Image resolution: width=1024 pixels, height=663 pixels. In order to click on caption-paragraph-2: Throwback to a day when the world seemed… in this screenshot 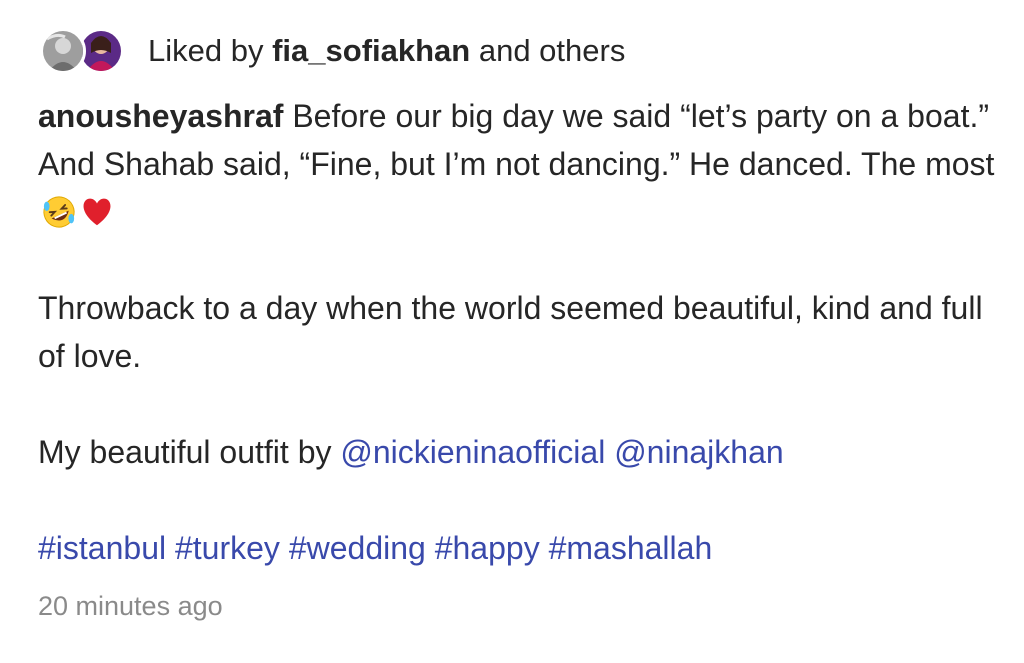, I will do `click(510, 332)`.